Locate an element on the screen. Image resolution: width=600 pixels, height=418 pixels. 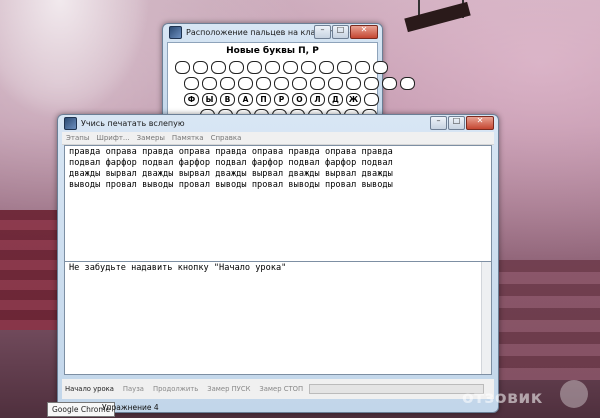
menu-bar: Этапы Шрифт... Замеры Памятка Справка is located at coordinates (278, 138).